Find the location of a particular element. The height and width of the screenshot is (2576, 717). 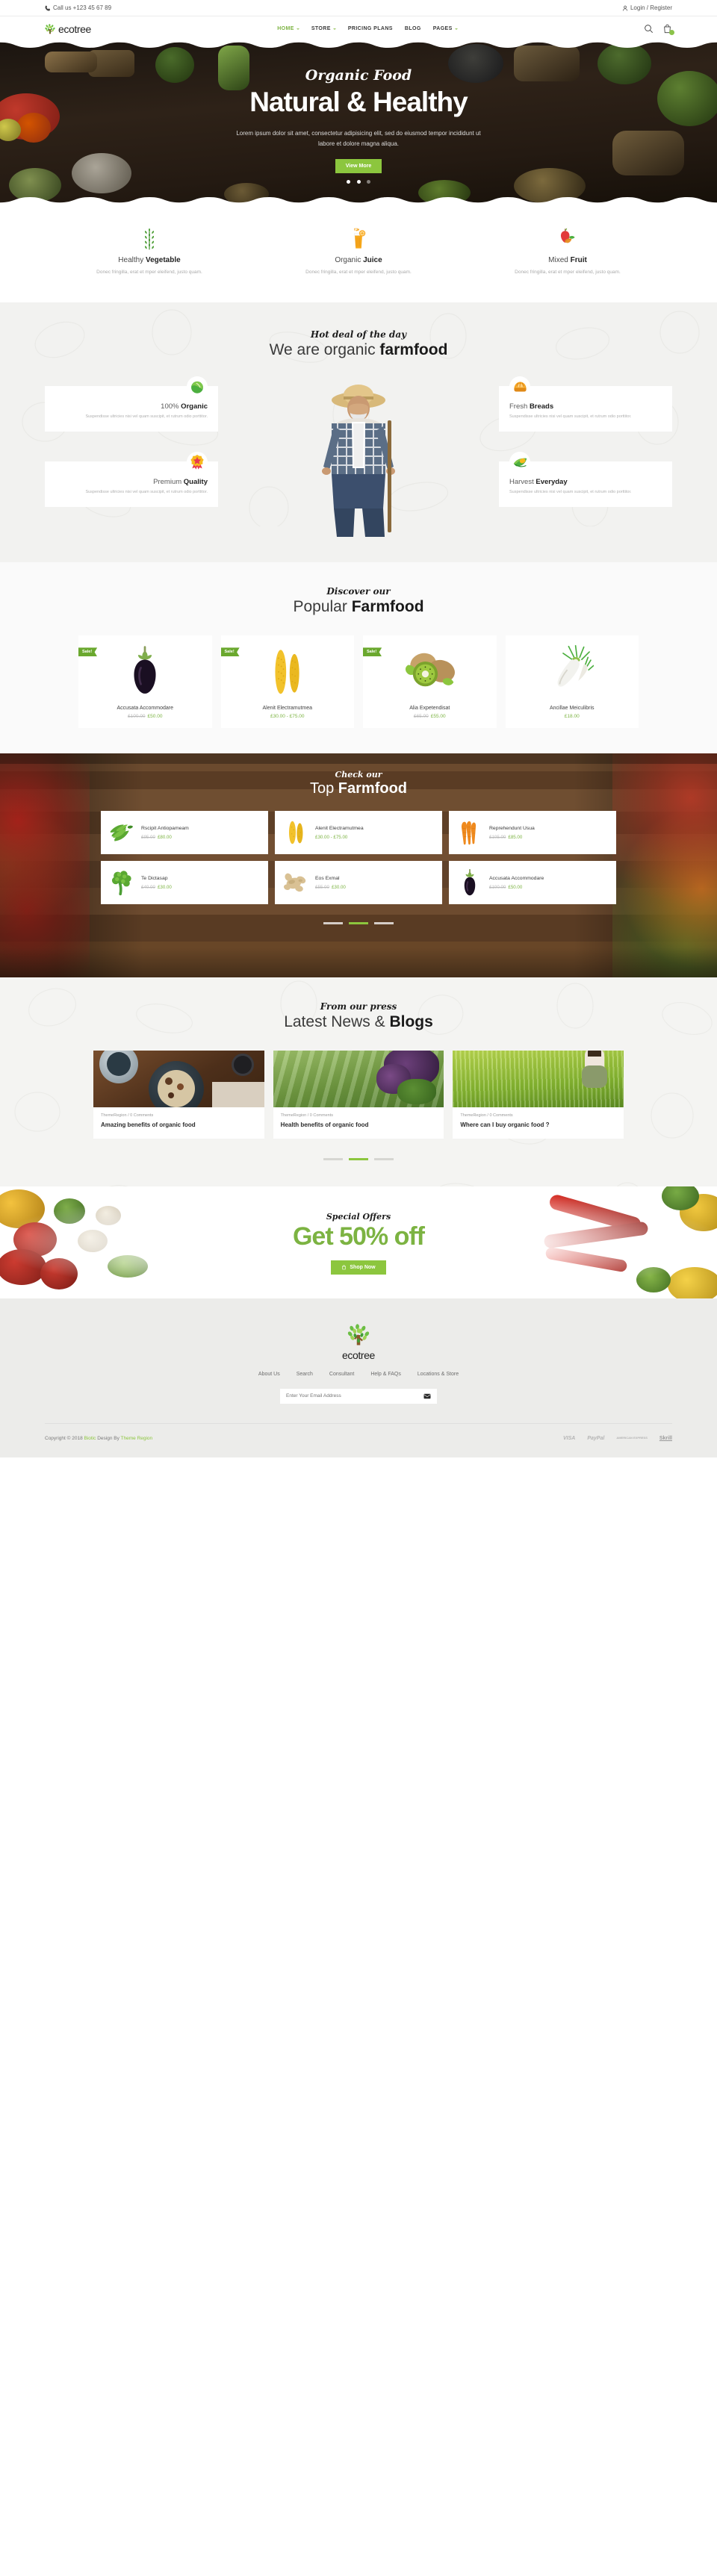

hero-title: Natural & Healthy is located at coordinates (358, 102).